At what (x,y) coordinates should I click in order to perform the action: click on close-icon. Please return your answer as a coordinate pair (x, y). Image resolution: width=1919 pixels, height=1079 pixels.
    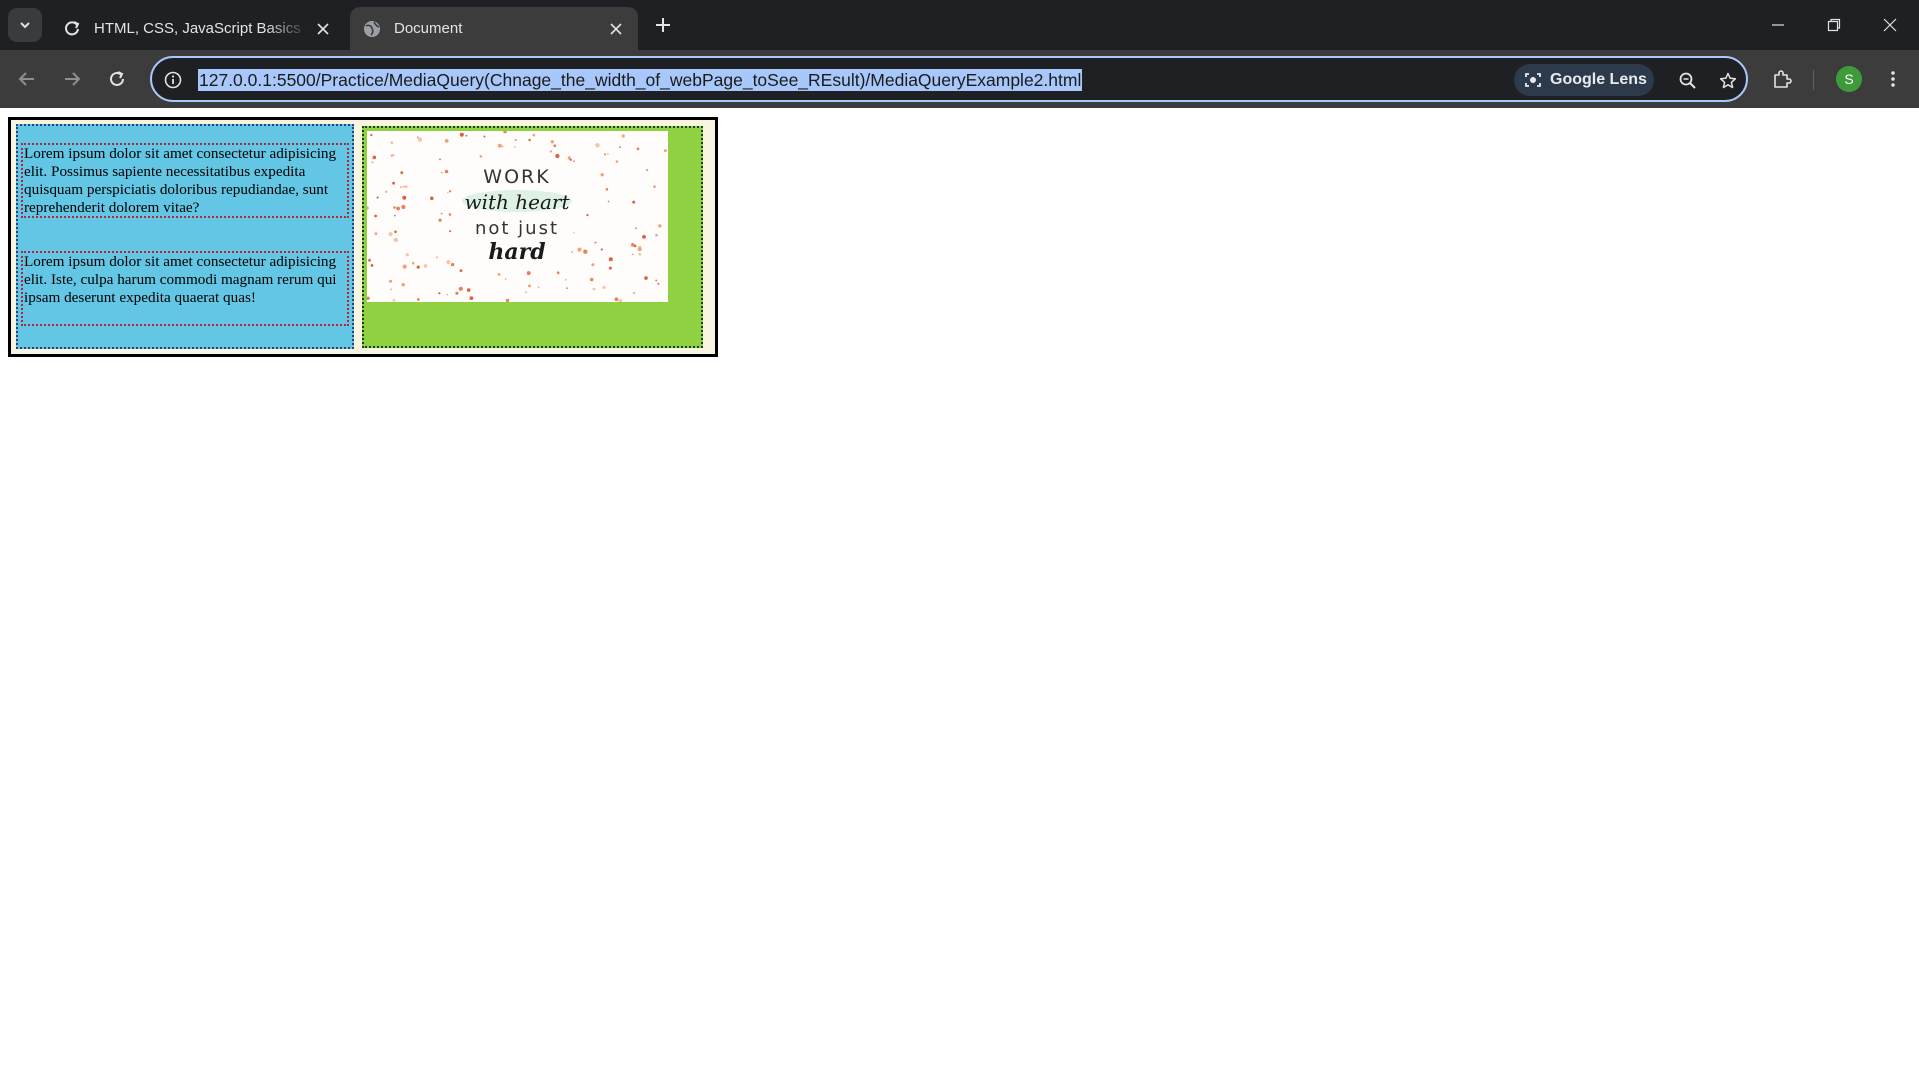
    Looking at the image, I should click on (1890, 25).